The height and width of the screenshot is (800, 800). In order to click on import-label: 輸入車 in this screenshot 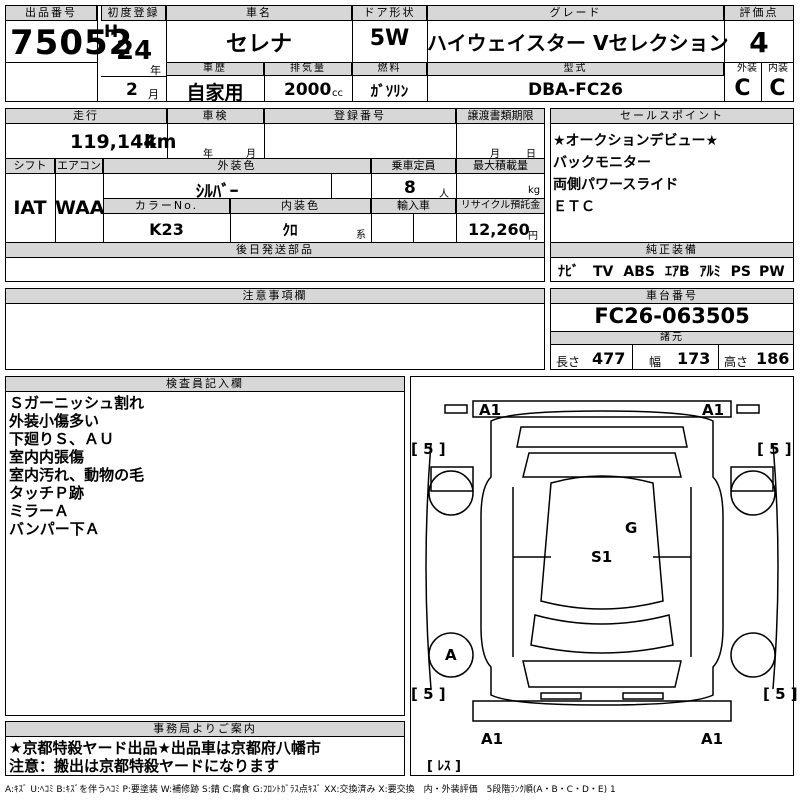, I will do `click(413, 206)`.